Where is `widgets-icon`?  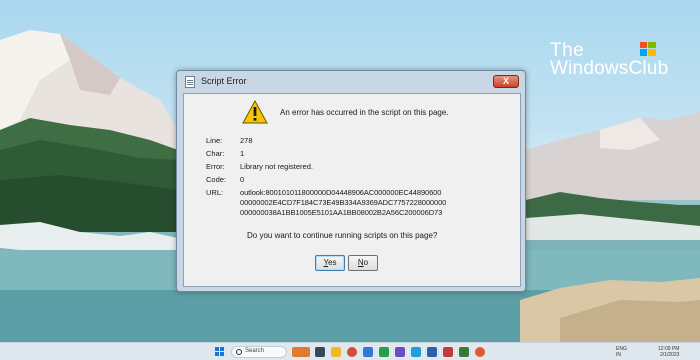 widgets-icon is located at coordinates (301, 352).